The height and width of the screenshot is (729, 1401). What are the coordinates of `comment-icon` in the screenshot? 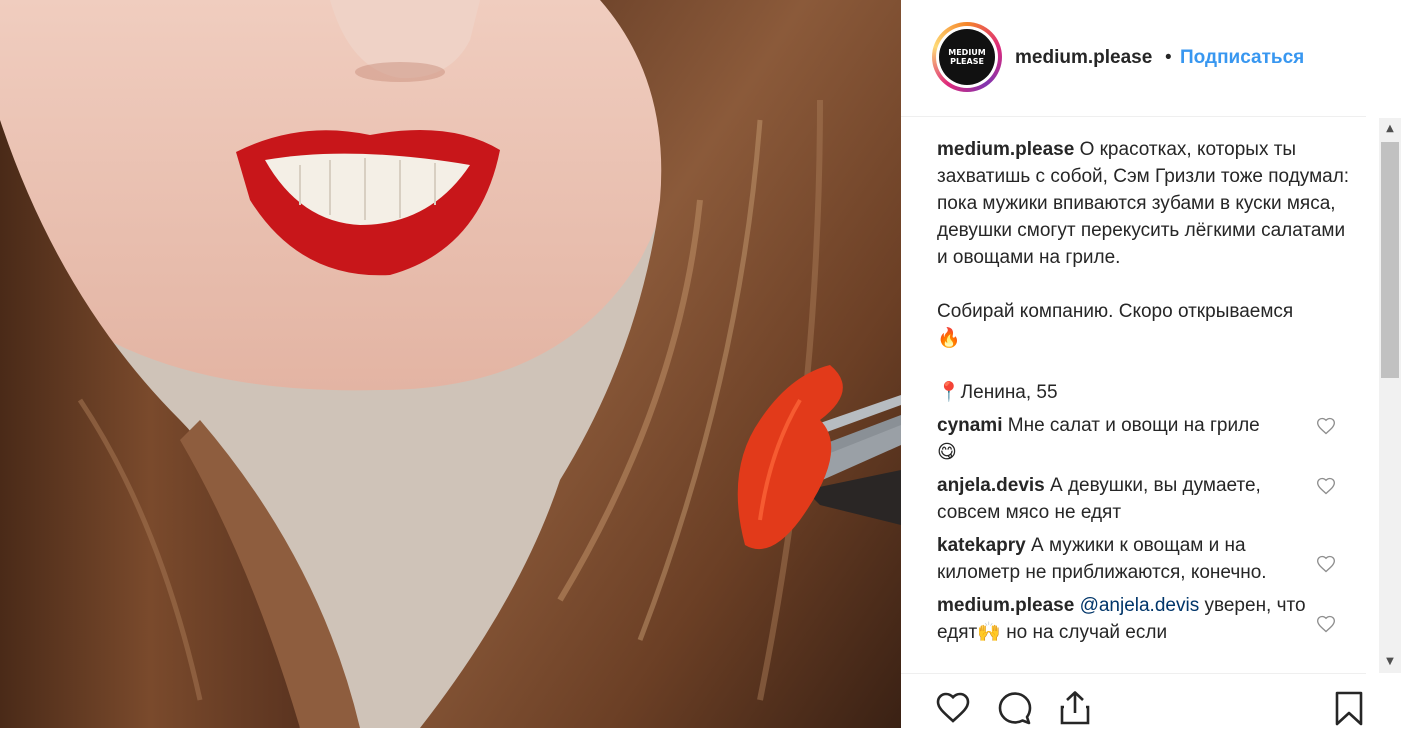 It's located at (1015, 708).